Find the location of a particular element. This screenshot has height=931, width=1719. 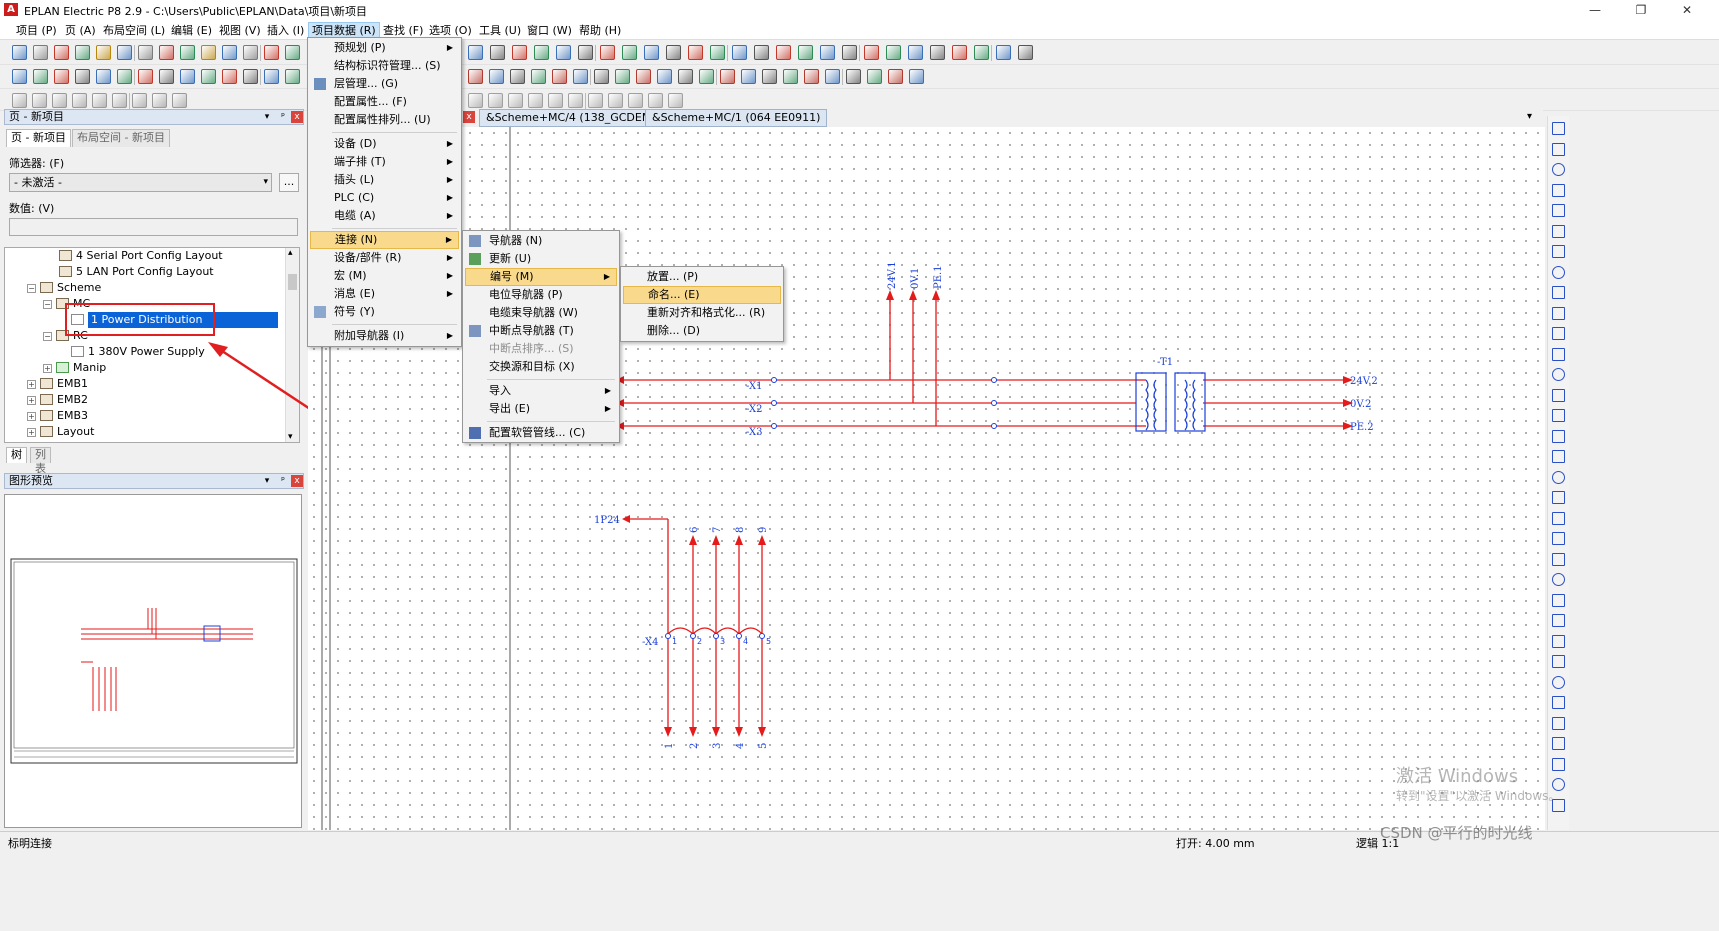

panel-close-icon: x is located at coordinates (297, 481).